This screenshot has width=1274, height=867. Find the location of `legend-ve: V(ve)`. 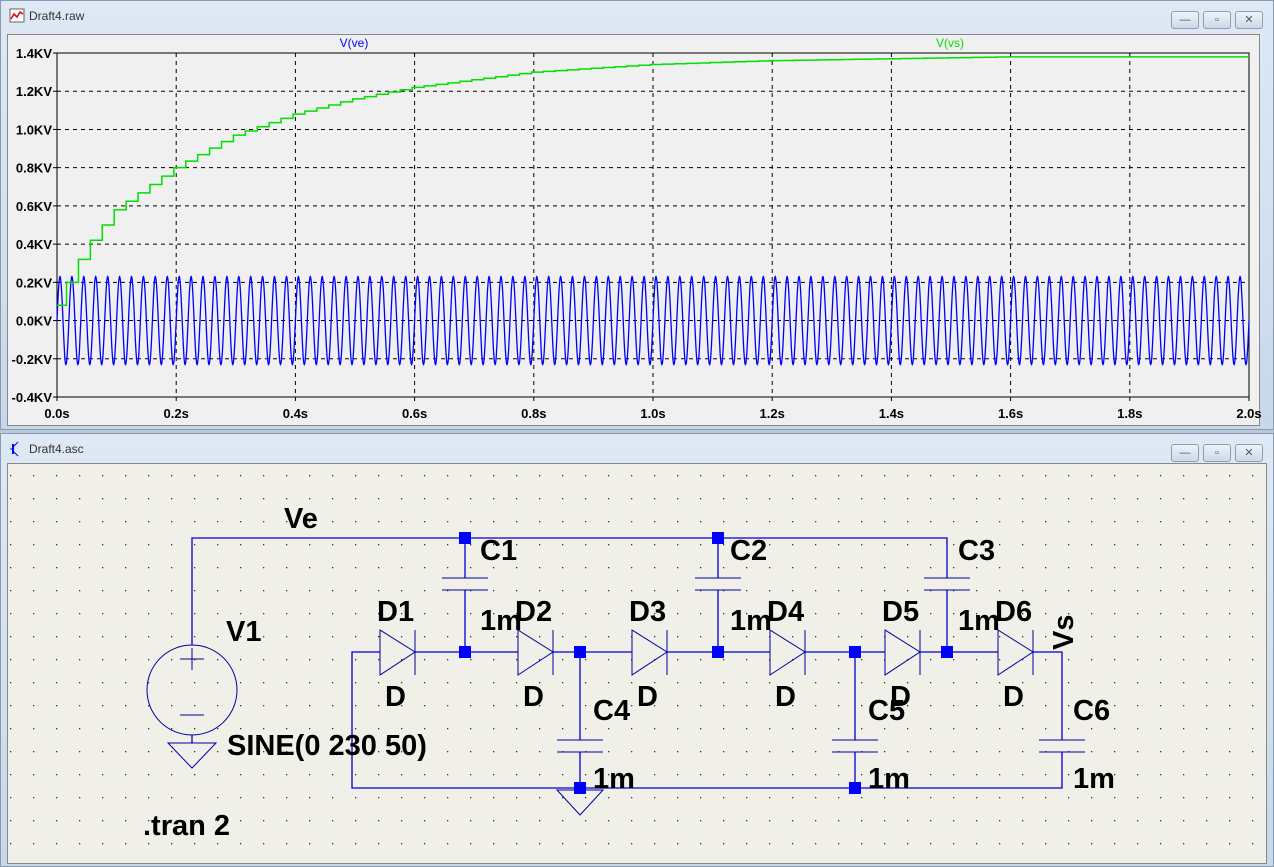

legend-ve: V(ve) is located at coordinates (354, 43).